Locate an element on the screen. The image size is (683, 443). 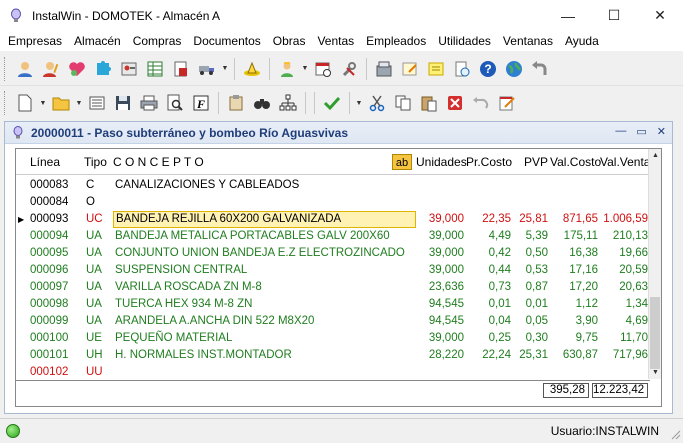
folder-note-button is located at coordinates (436, 69).